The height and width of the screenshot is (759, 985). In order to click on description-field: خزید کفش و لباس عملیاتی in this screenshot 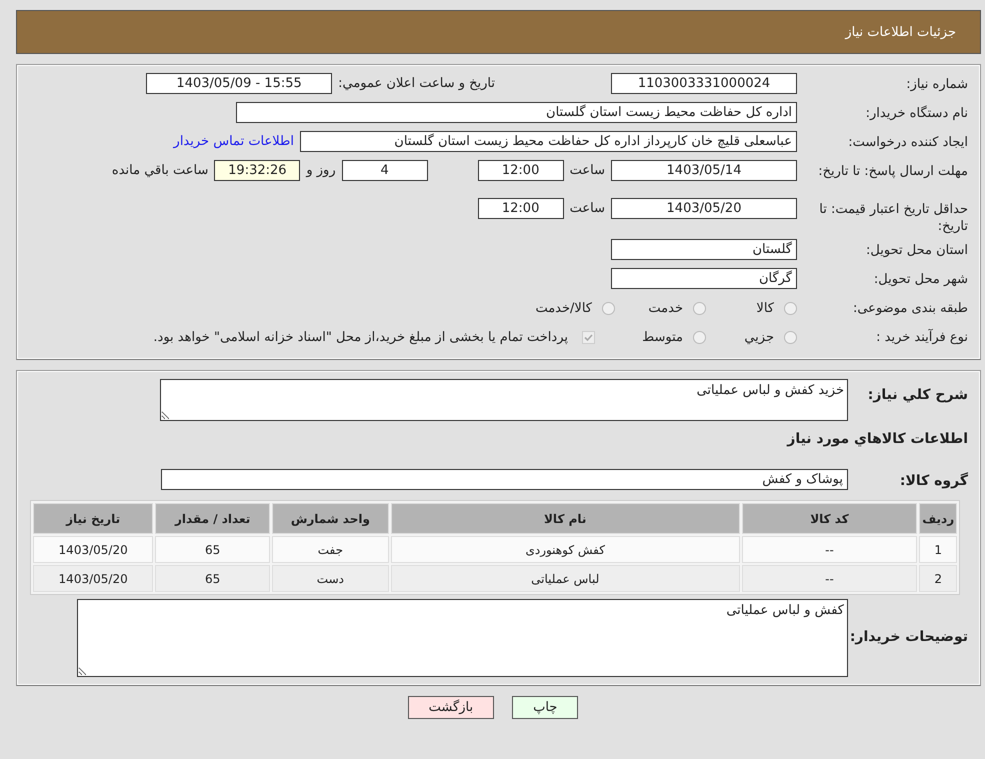, I will do `click(504, 400)`.